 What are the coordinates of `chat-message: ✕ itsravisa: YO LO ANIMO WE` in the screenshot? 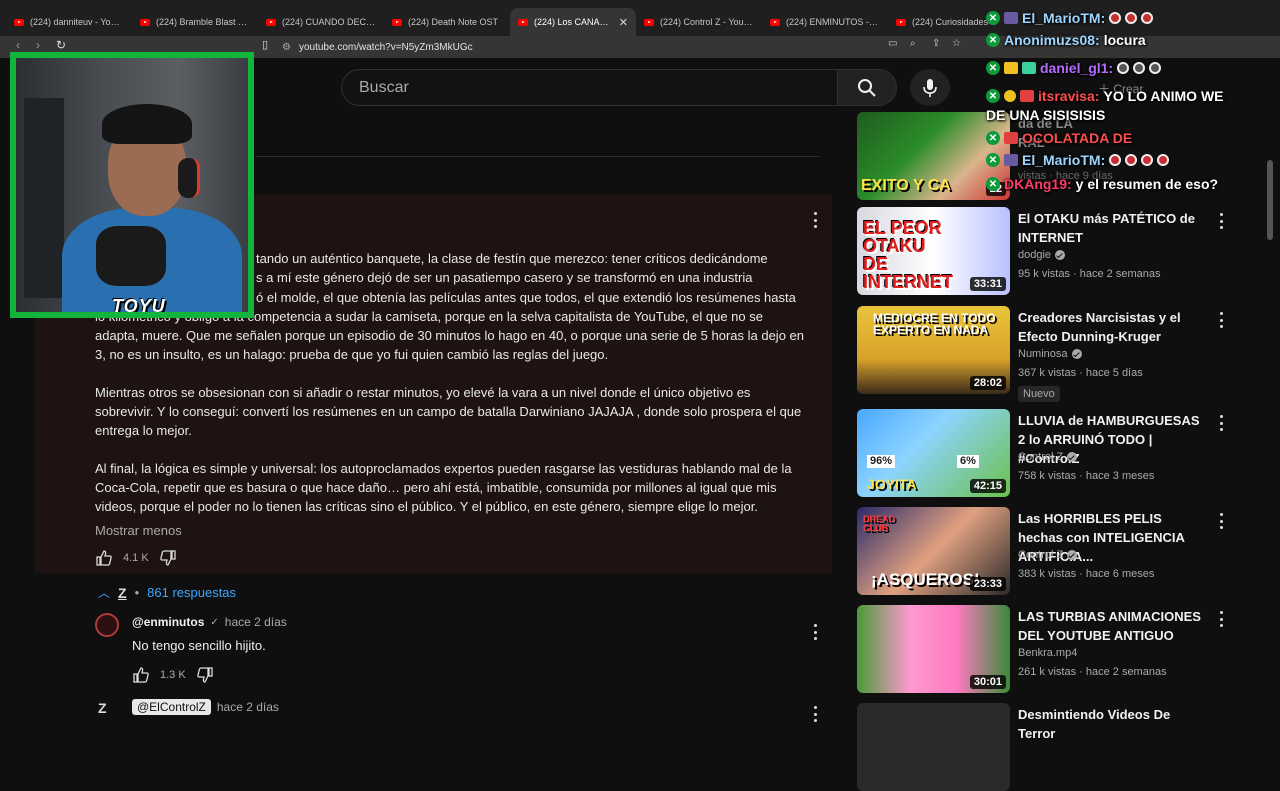 It's located at (1105, 96).